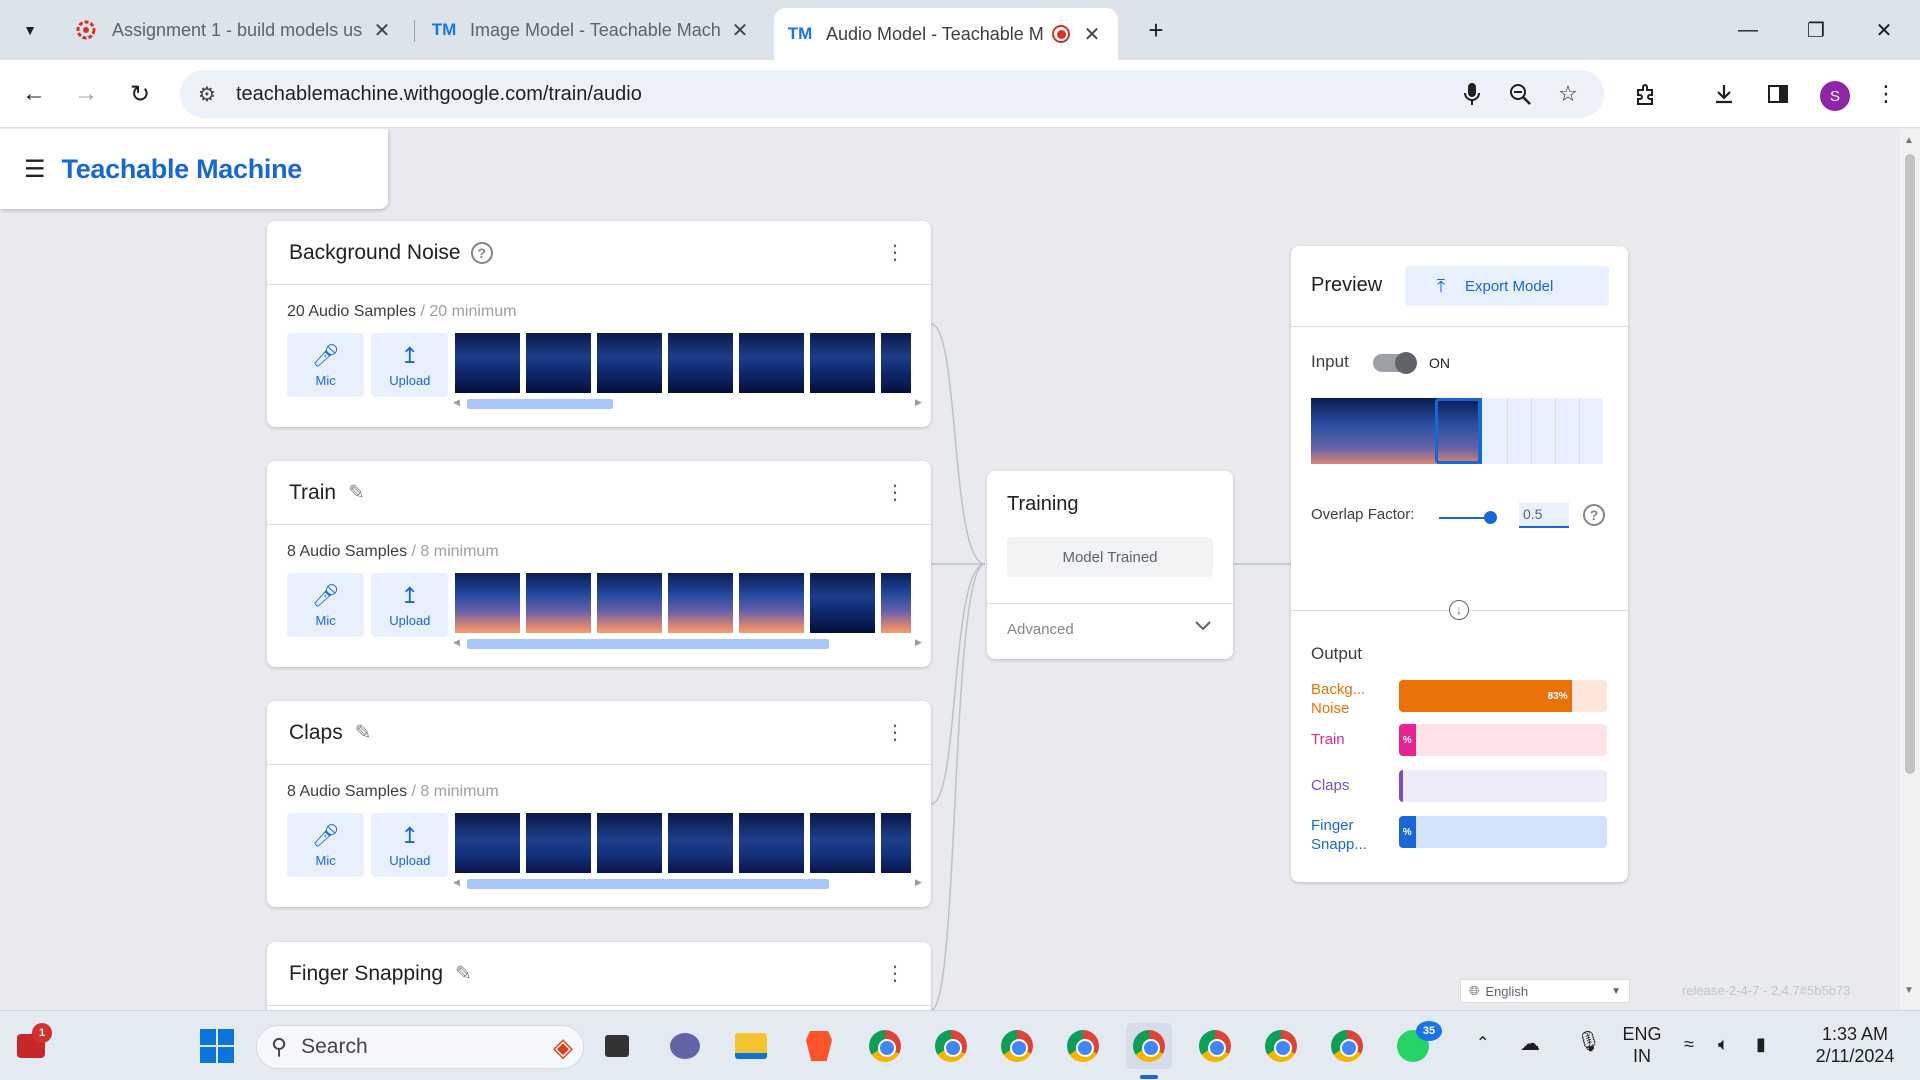 The width and height of the screenshot is (1920, 1080). What do you see at coordinates (1748, 30) in the screenshot?
I see `minimize-button: —` at bounding box center [1748, 30].